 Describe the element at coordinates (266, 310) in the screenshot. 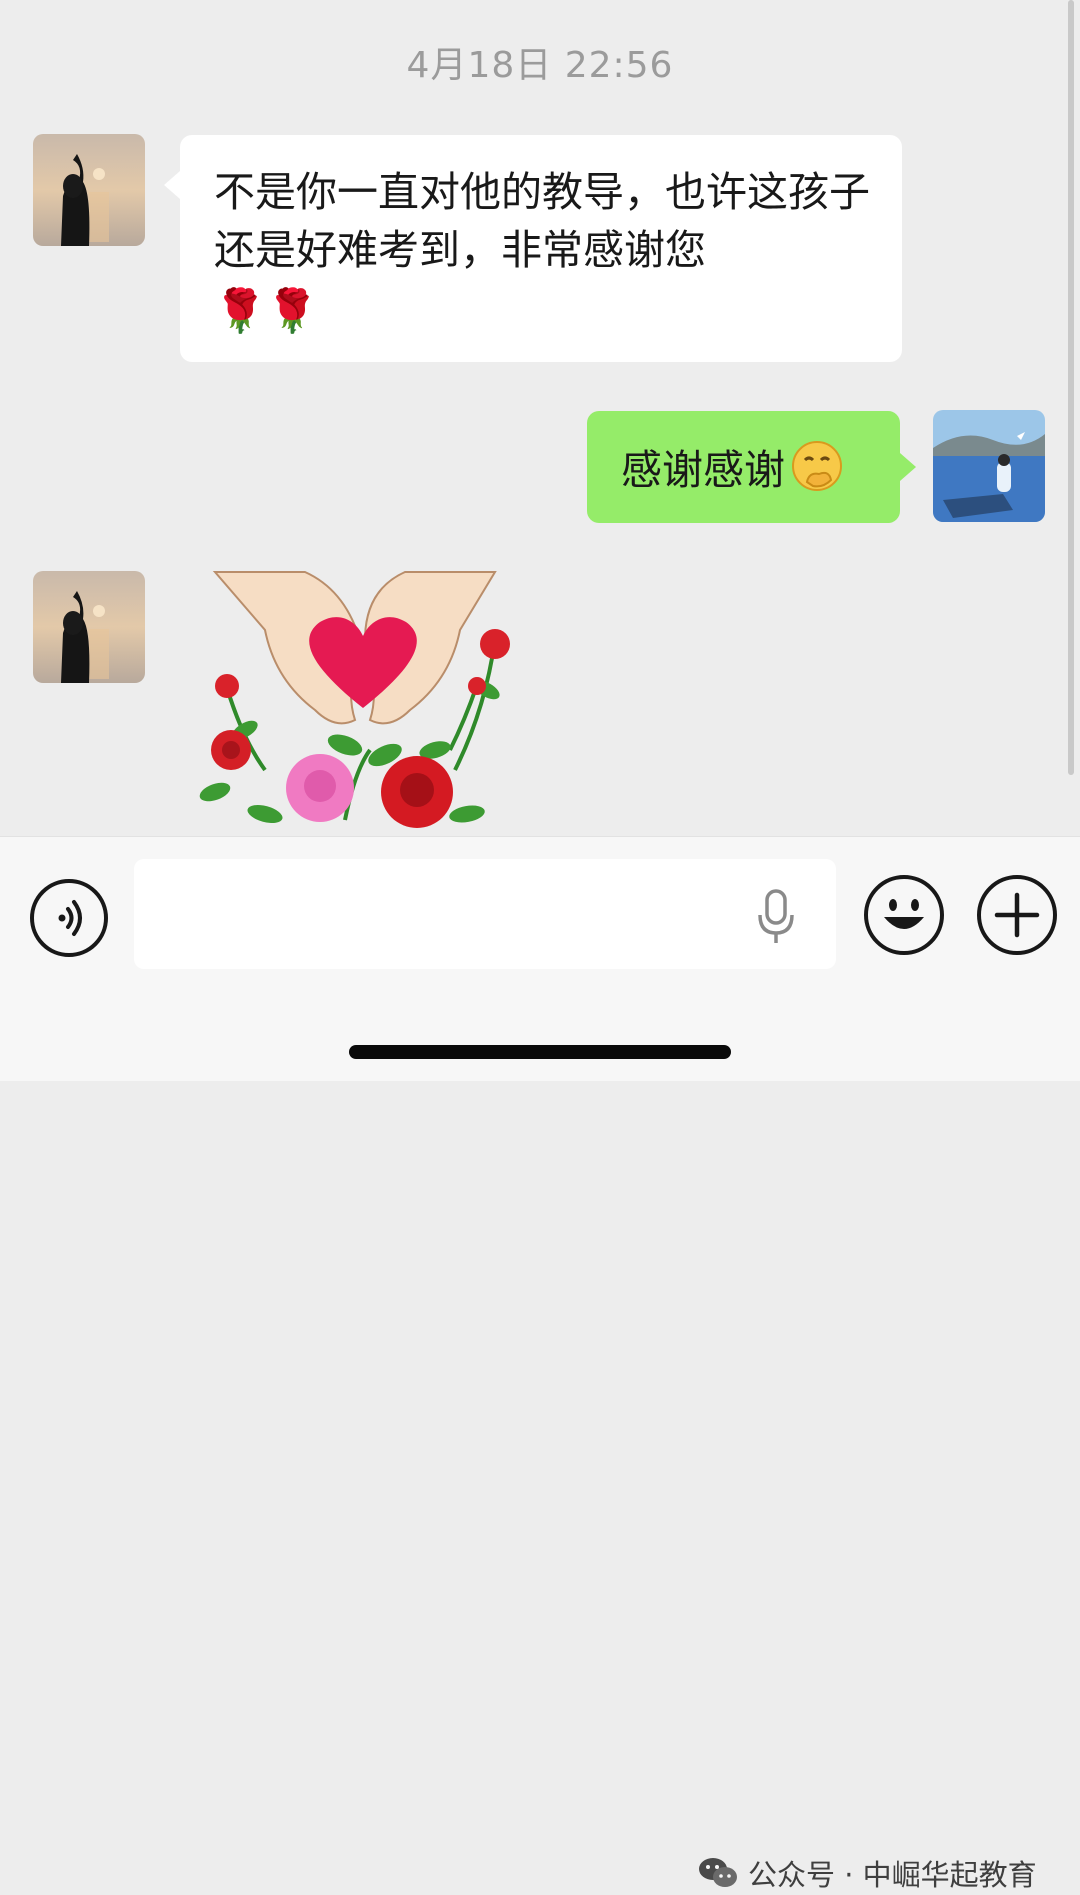

I see `rose-emoji: 🌹🌹` at that location.